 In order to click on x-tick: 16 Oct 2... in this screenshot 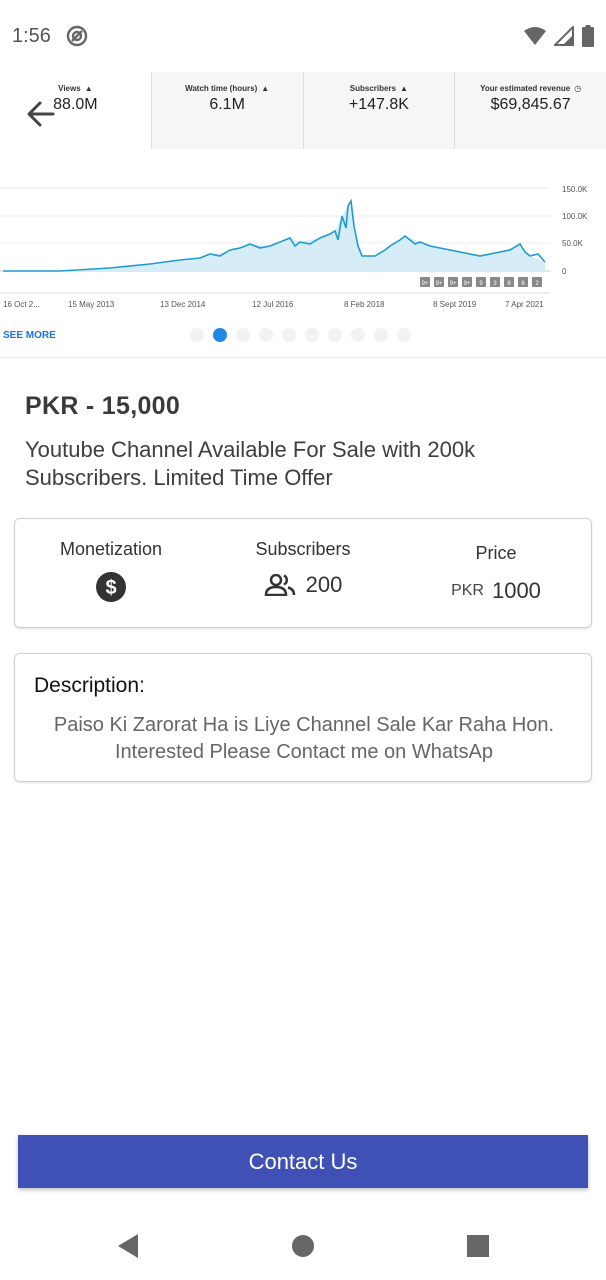, I will do `click(21, 304)`.